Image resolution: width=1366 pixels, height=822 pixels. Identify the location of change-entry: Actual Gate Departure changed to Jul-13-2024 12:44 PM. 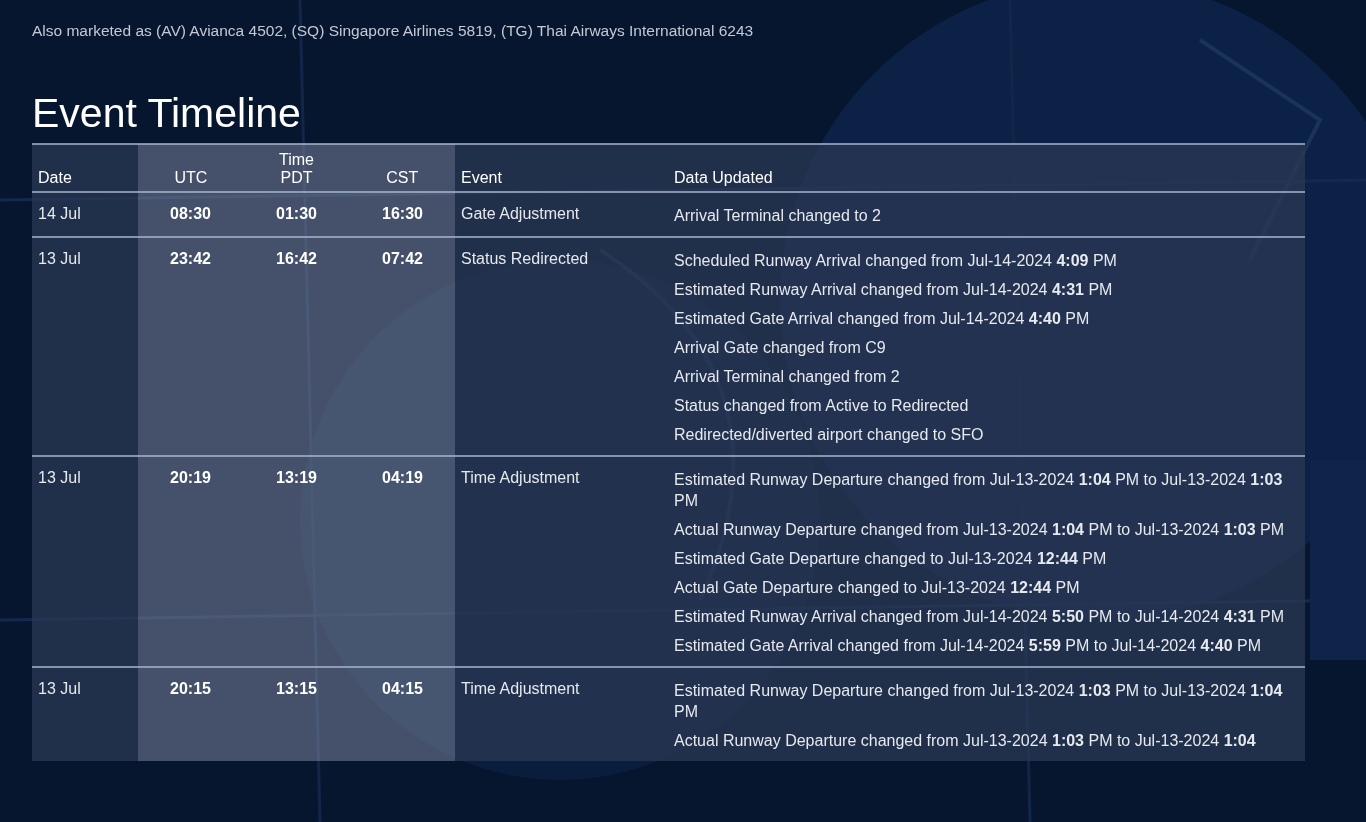
(877, 588).